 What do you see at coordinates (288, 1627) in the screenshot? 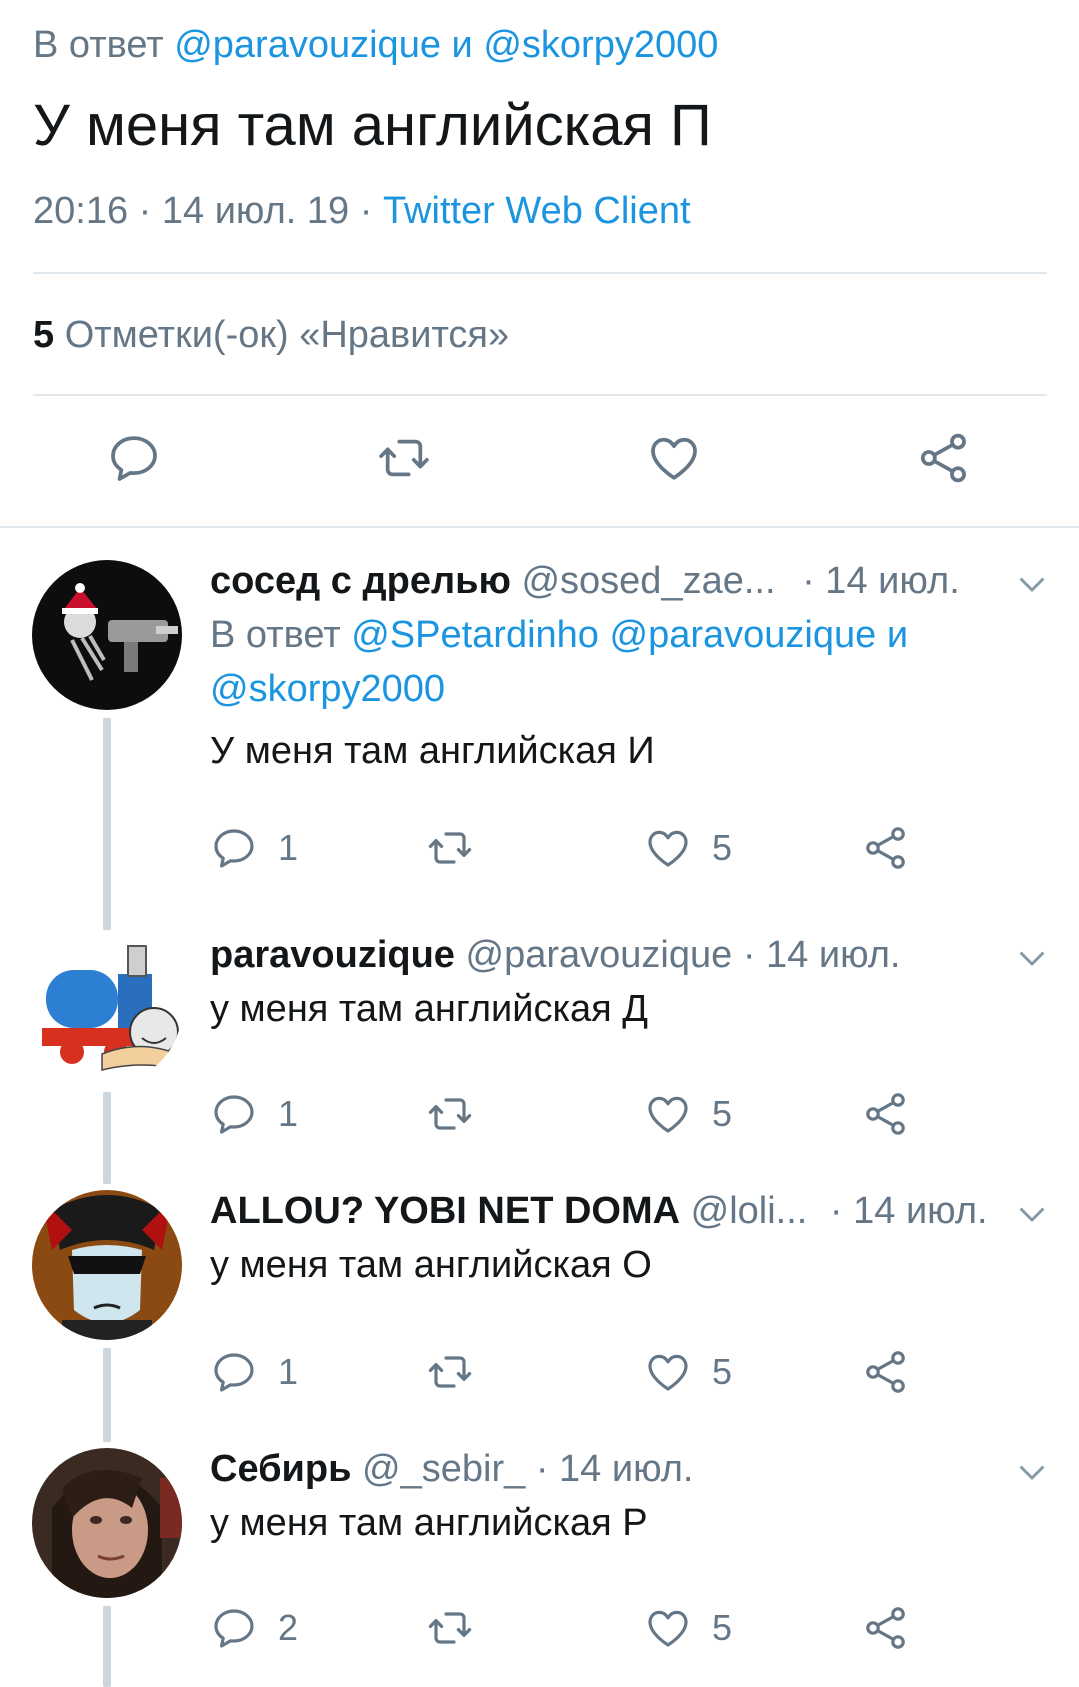
I see `reply-count: 2` at bounding box center [288, 1627].